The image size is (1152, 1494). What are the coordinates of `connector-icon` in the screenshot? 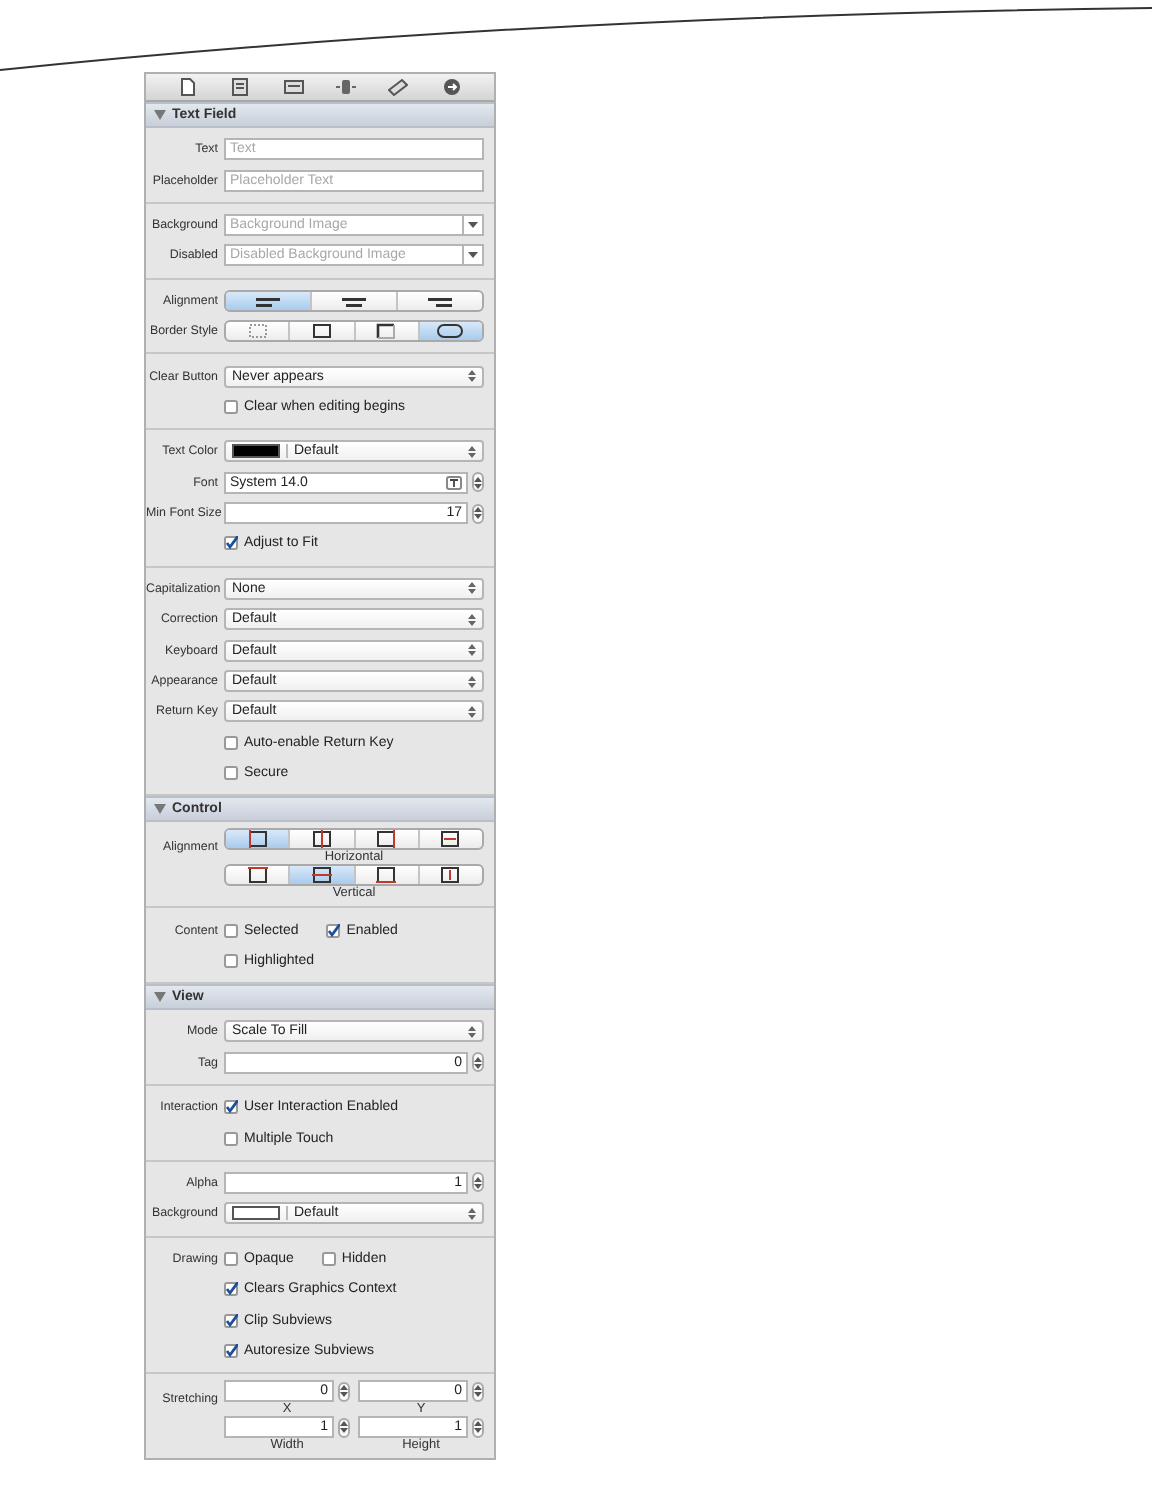 It's located at (346, 87).